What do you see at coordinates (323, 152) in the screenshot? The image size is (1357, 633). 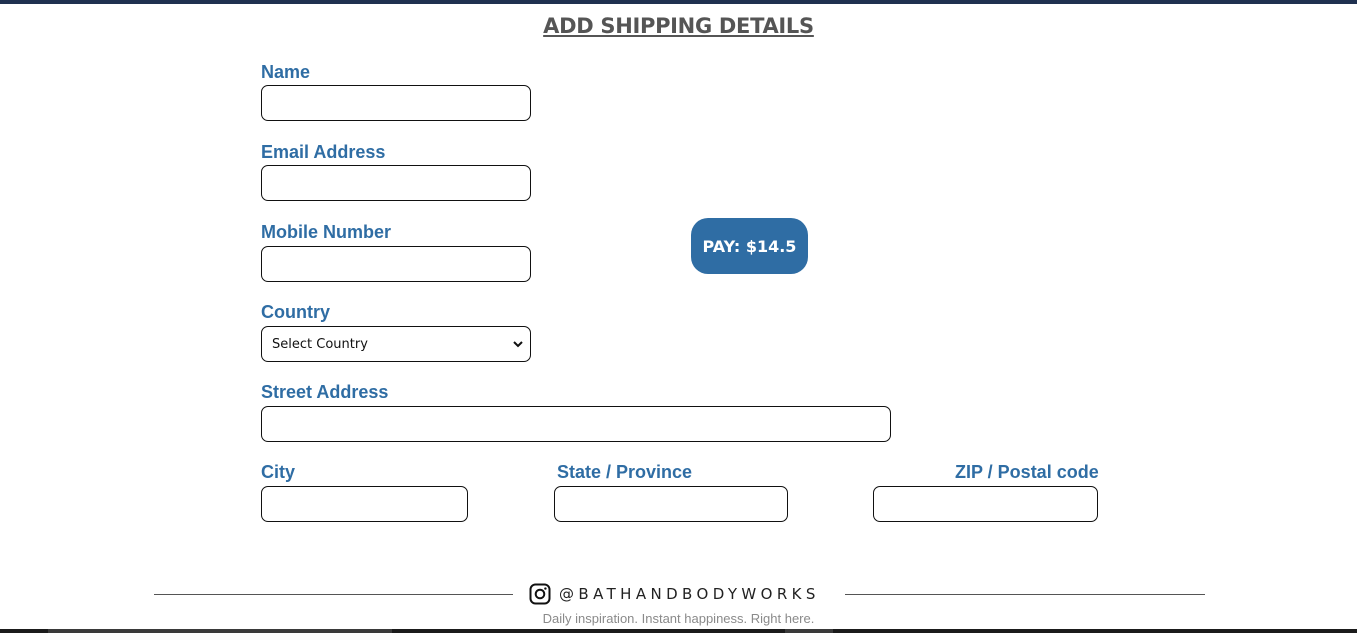 I see `email-label: Email Address` at bounding box center [323, 152].